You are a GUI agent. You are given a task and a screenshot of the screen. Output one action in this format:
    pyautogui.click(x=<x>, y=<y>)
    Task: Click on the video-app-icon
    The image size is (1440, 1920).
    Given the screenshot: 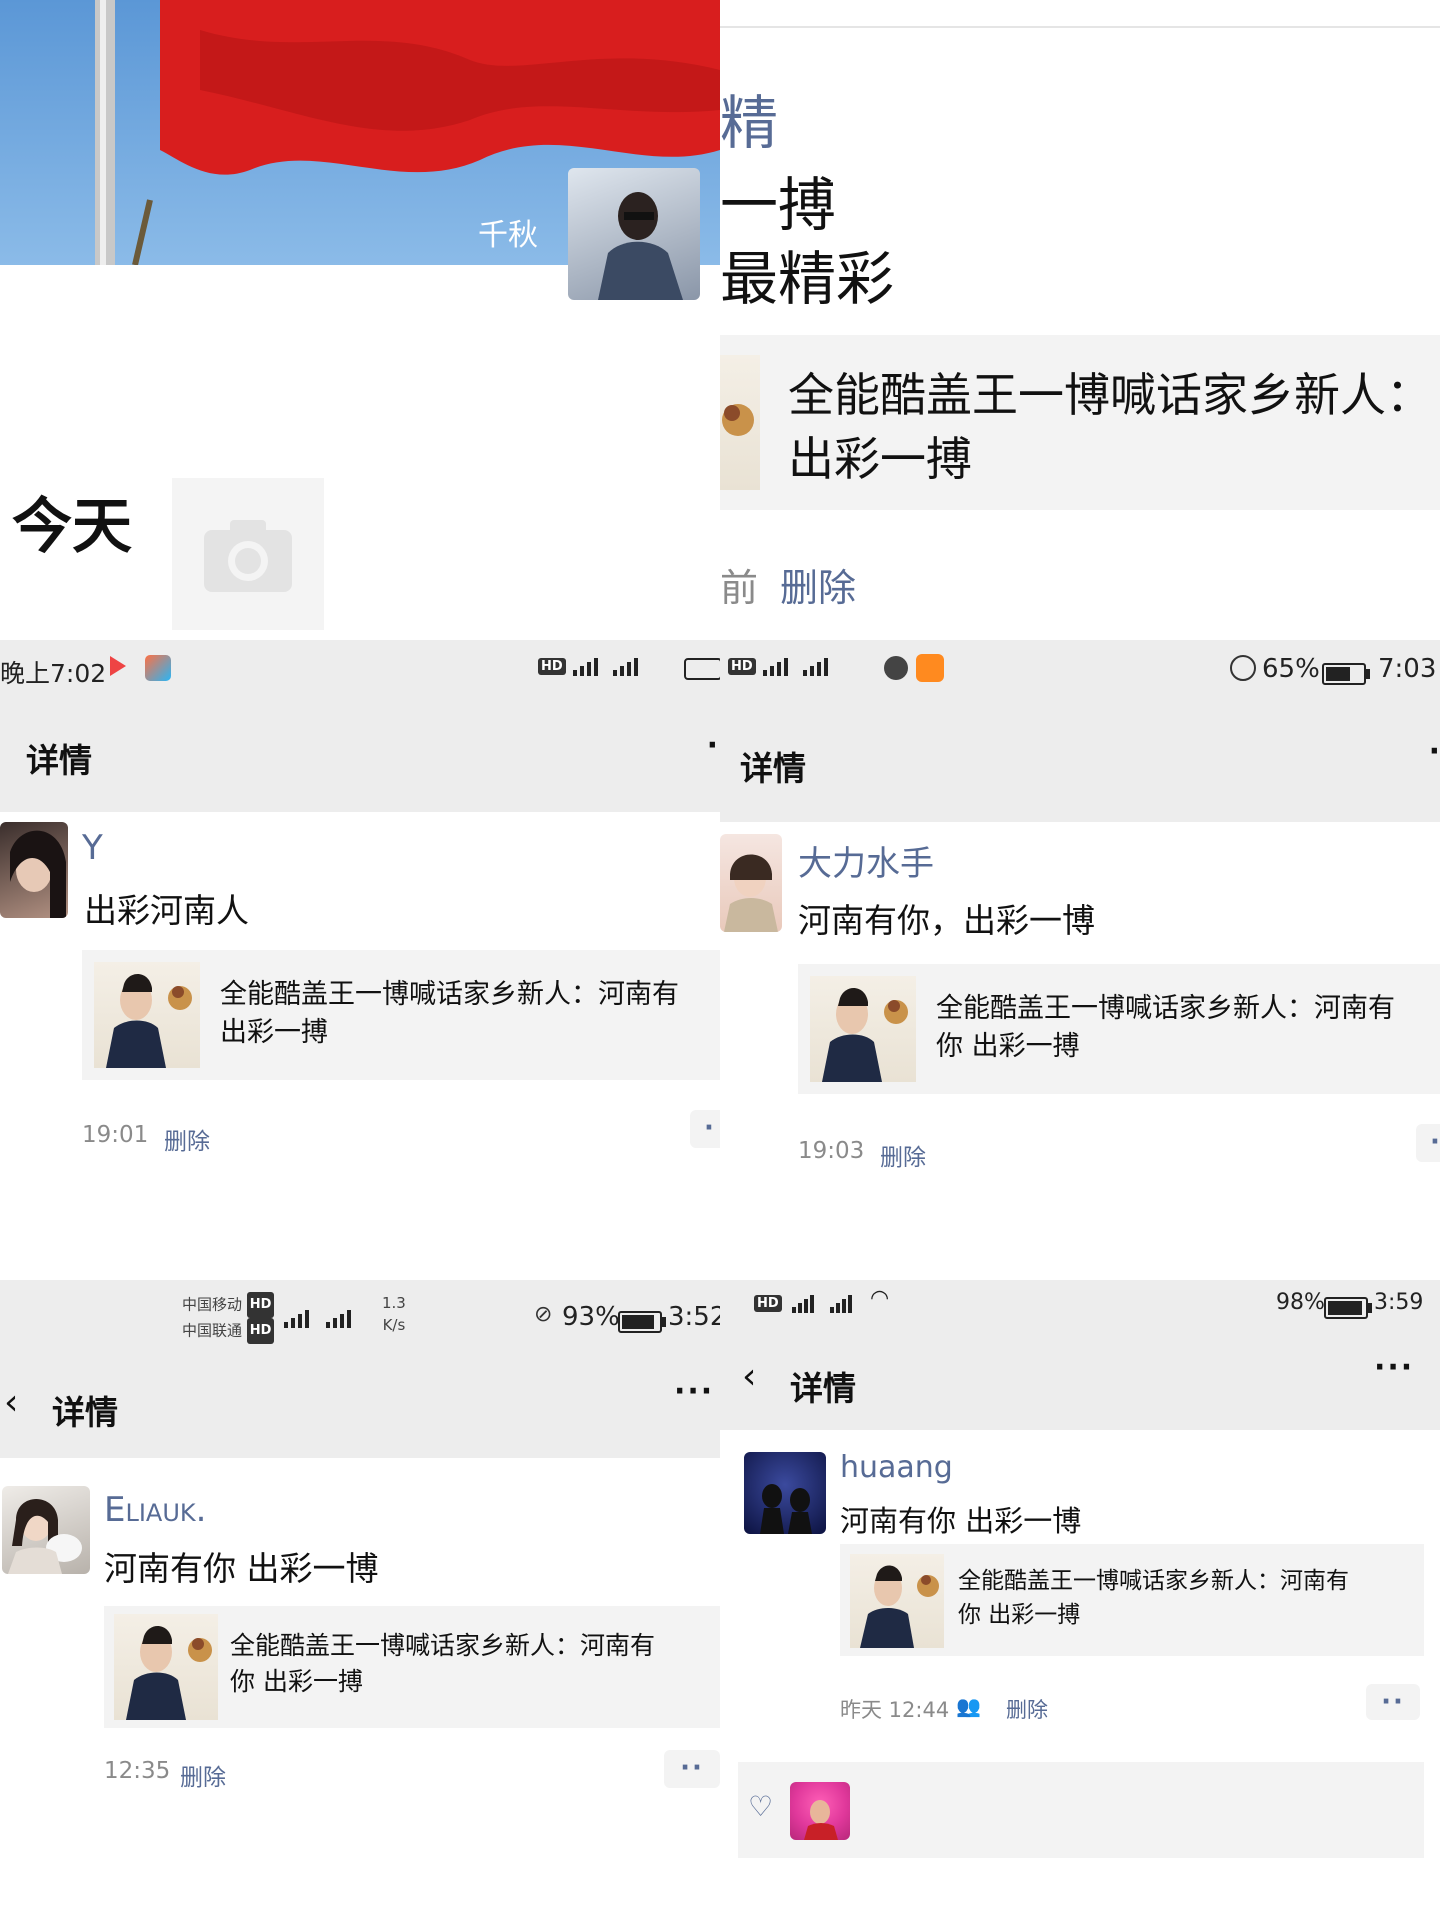 What is the action you would take?
    pyautogui.click(x=930, y=668)
    